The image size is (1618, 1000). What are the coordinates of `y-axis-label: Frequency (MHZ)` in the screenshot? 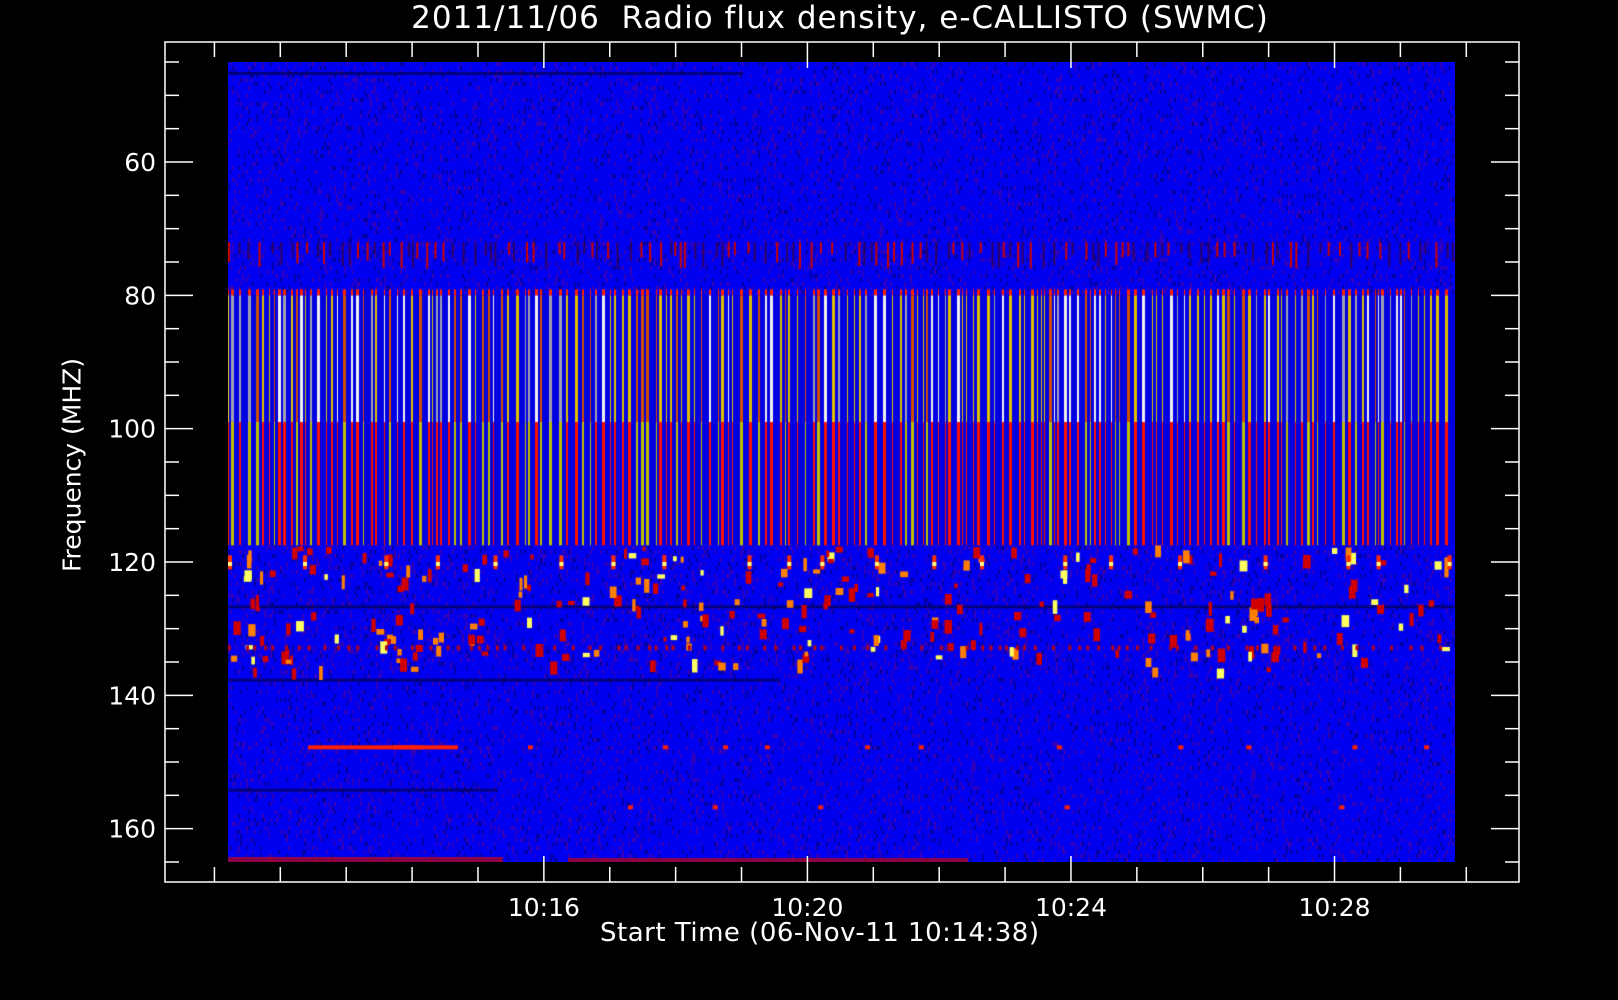 It's located at (72, 465).